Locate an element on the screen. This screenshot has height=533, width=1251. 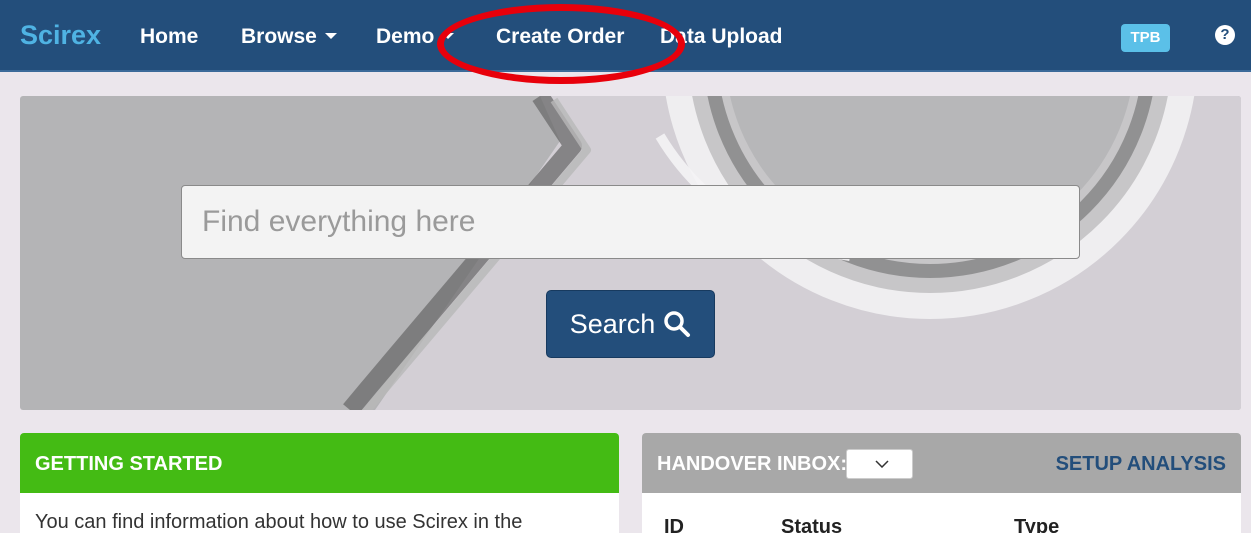
user-badge: TPB is located at coordinates (1145, 38).